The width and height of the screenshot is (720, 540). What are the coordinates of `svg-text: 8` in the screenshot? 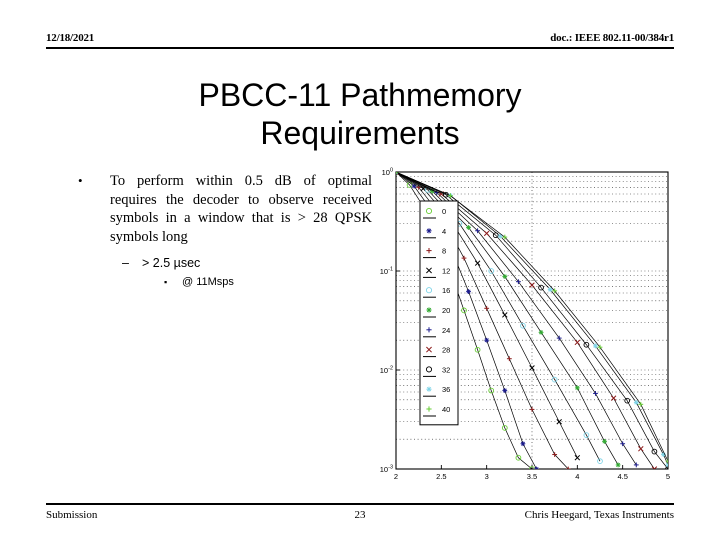 It's located at (444, 251).